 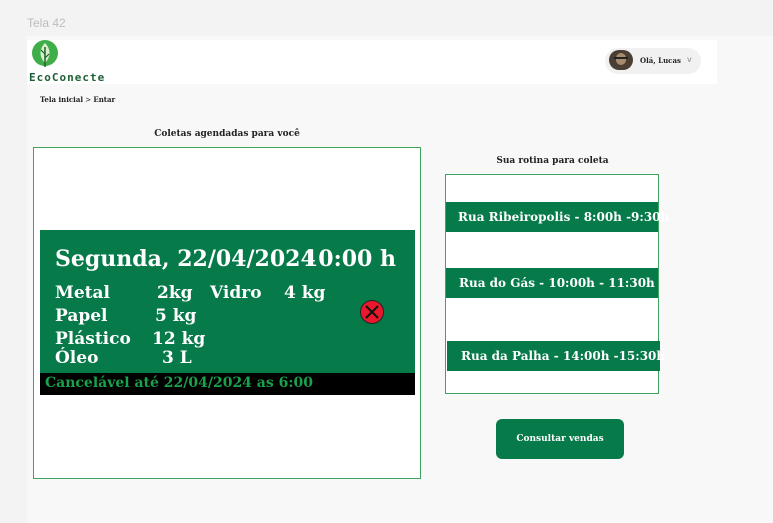 What do you see at coordinates (552, 161) in the screenshot?
I see `routine-title: Sua rotina para coleta` at bounding box center [552, 161].